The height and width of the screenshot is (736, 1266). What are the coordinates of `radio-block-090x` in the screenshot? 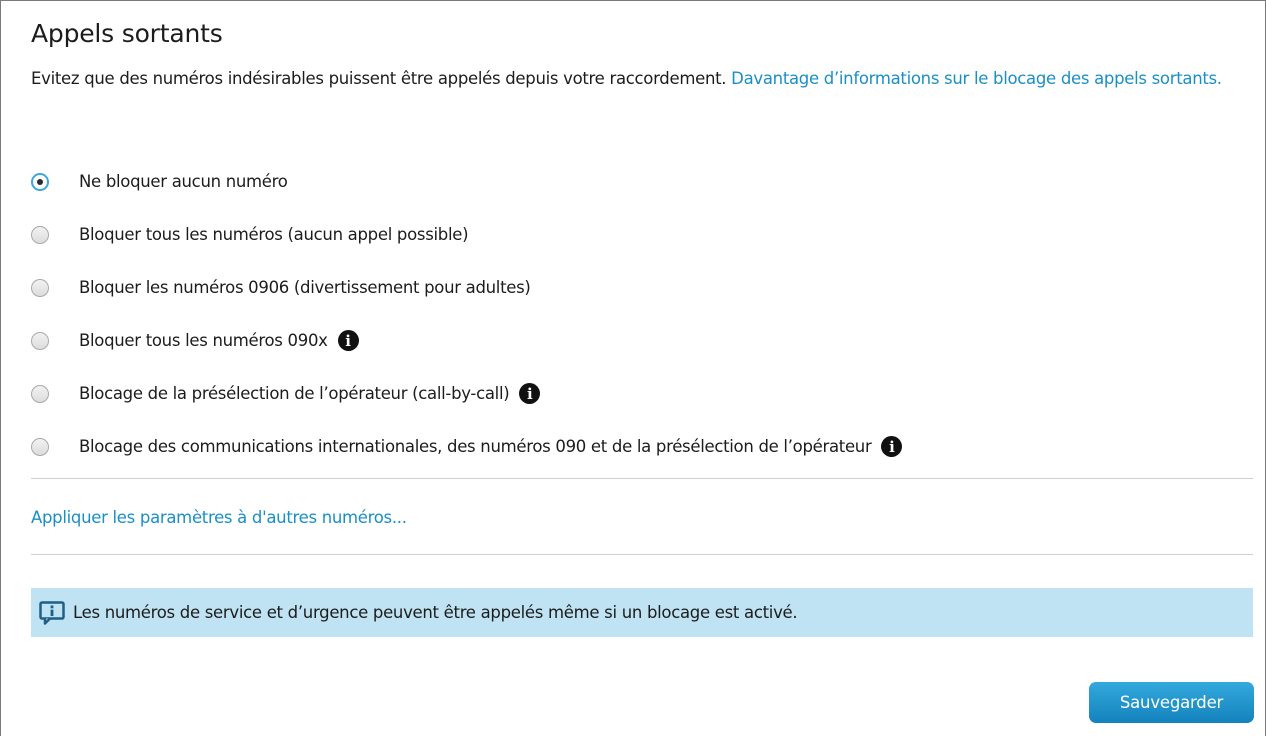 It's located at (40, 340).